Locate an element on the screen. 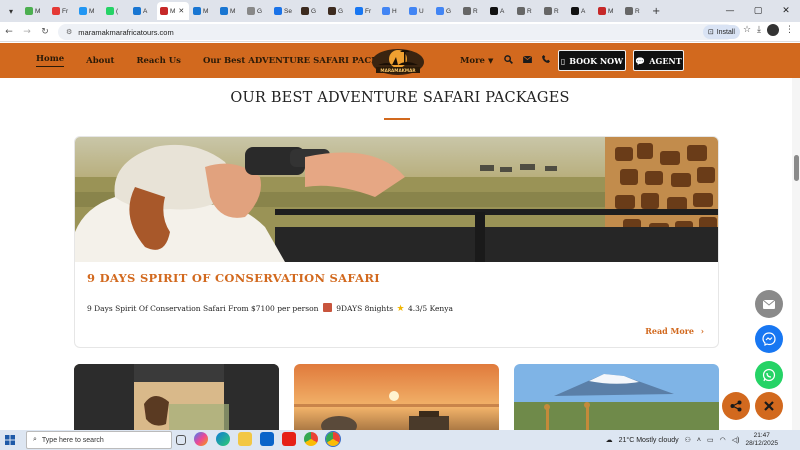  url-field: ⚙ maramakmarafricatours.com is located at coordinates (396, 32).